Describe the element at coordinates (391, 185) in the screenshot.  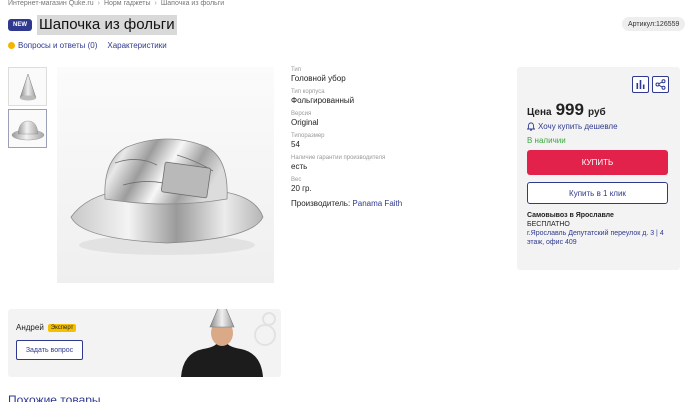
I see `spec-weight: Вес 20 гр.` at that location.